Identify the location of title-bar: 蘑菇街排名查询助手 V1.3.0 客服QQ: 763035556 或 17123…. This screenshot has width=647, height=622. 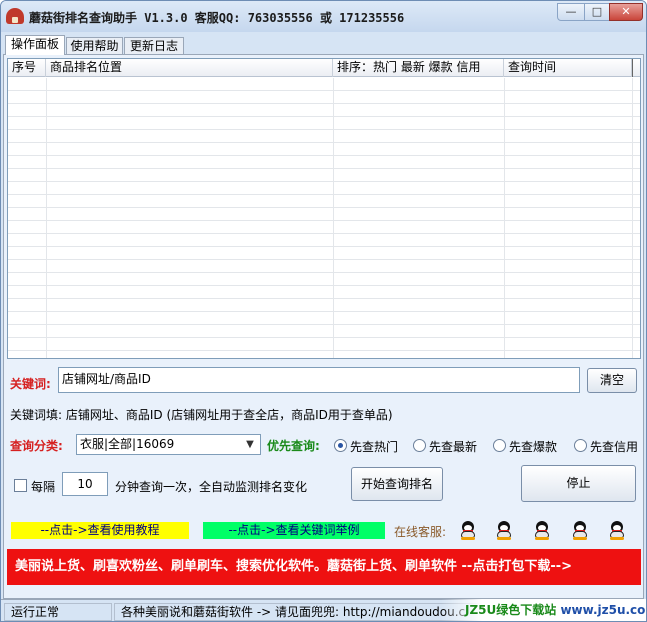
(323, 16).